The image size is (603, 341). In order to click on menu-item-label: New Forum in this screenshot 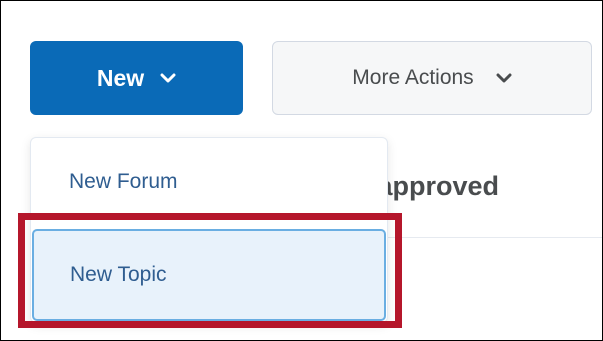, I will do `click(123, 181)`.